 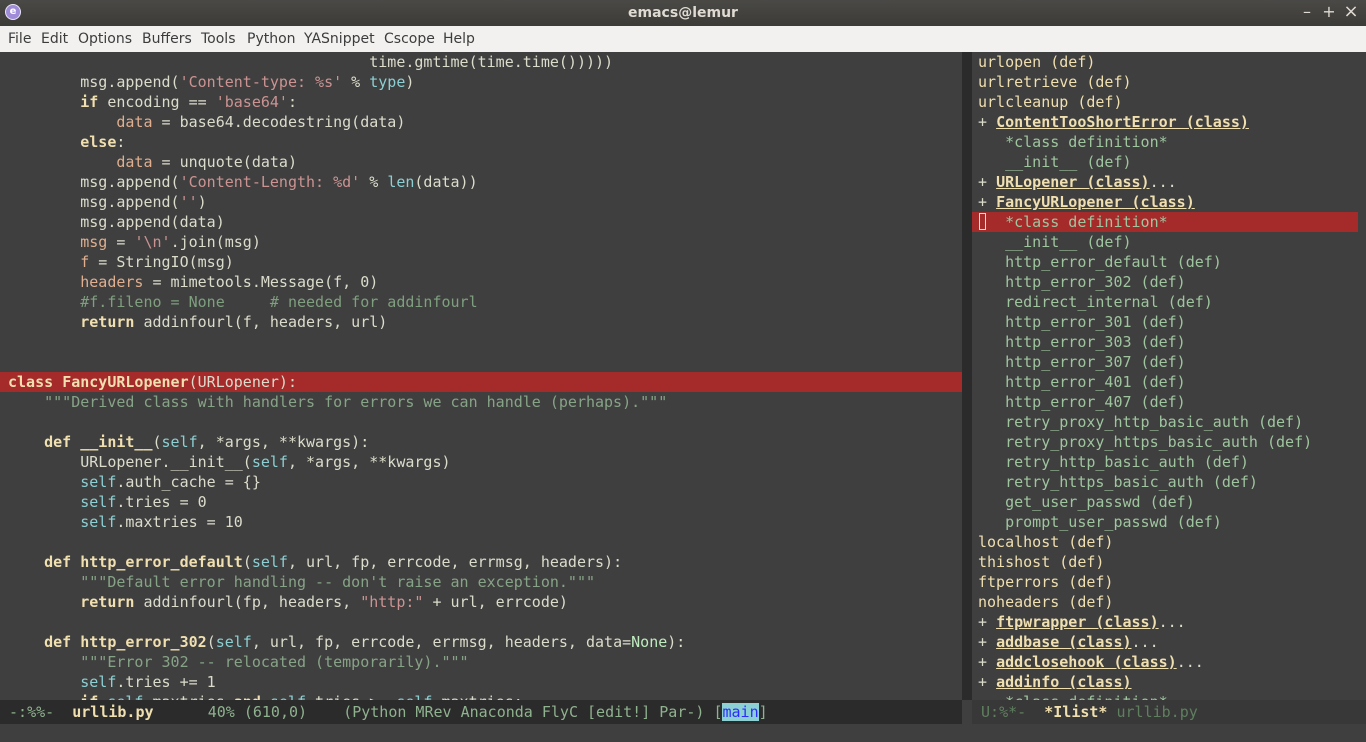 What do you see at coordinates (1095, 342) in the screenshot?
I see `ilist-item-label: http_error_303 (def)` at bounding box center [1095, 342].